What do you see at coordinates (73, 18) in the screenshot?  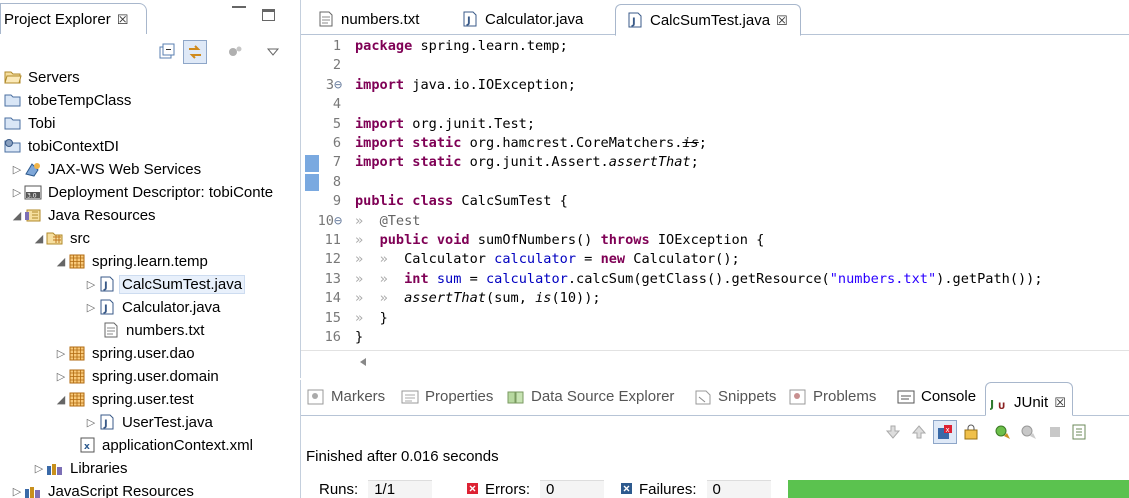 I see `project-explorer-tab: Project Explorer ☒` at bounding box center [73, 18].